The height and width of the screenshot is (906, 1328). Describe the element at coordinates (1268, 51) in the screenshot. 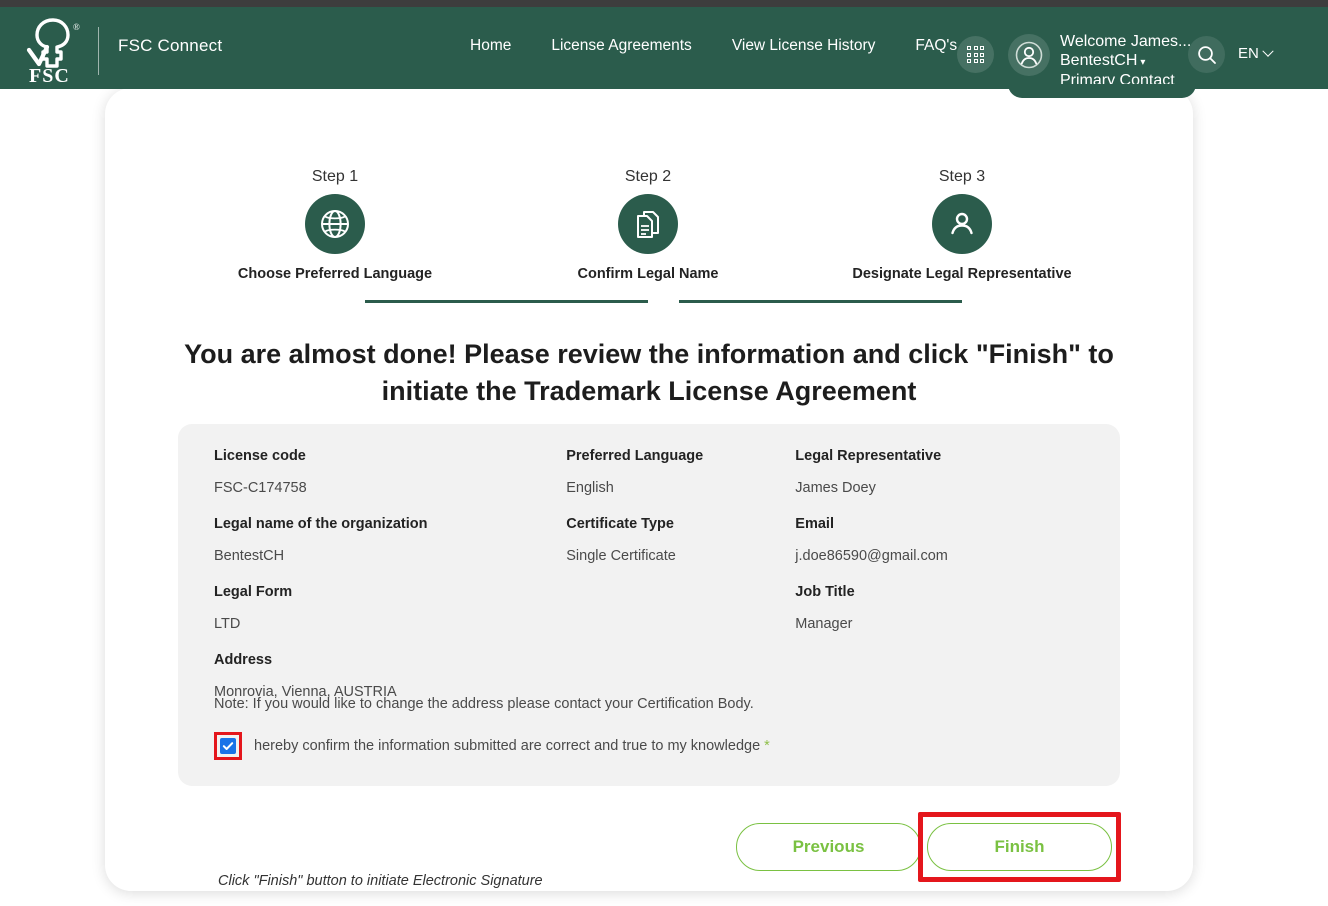

I see `chevron-down-icon` at that location.